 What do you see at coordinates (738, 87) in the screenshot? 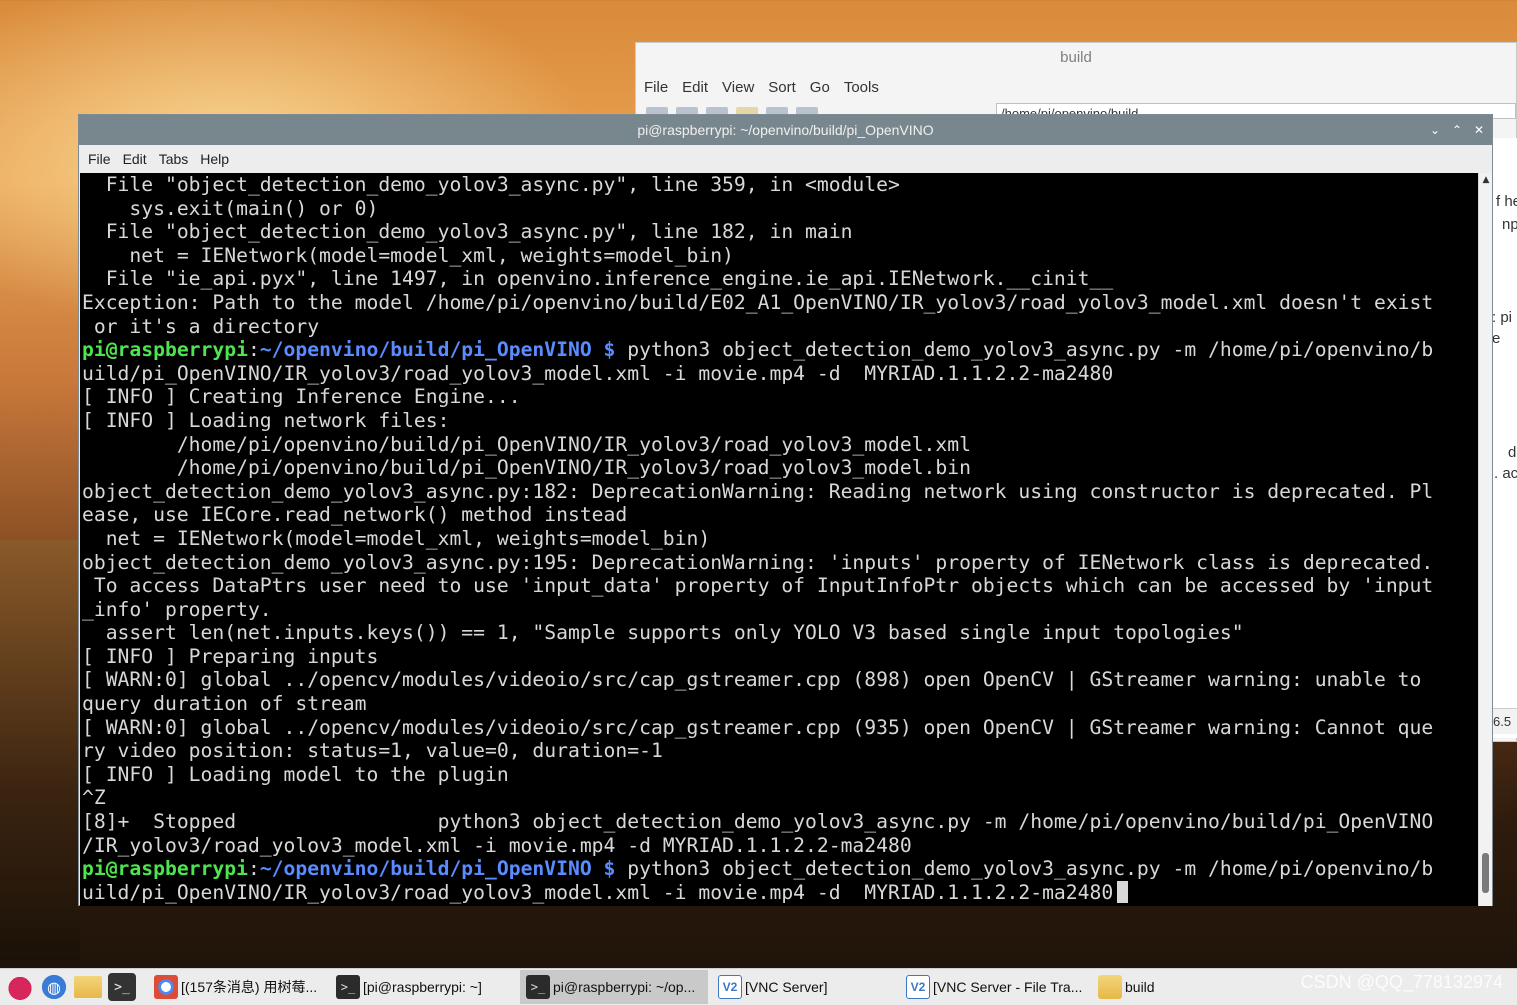
I see `fm-menu-view: View` at bounding box center [738, 87].